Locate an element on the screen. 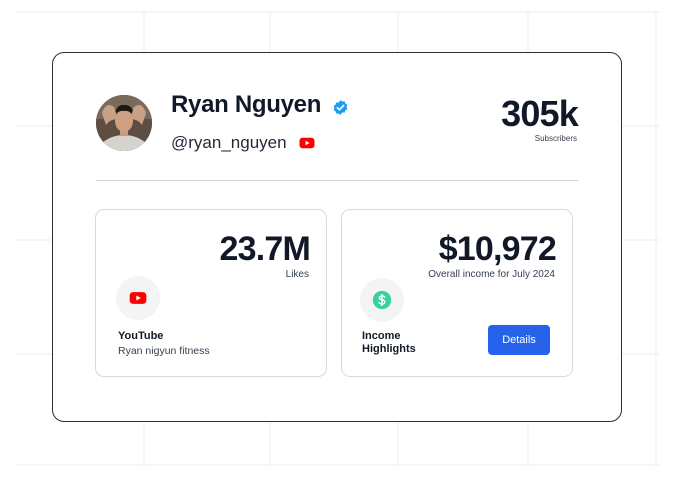 The image size is (675, 479). subscriber-label: Subscribers is located at coordinates (555, 138).